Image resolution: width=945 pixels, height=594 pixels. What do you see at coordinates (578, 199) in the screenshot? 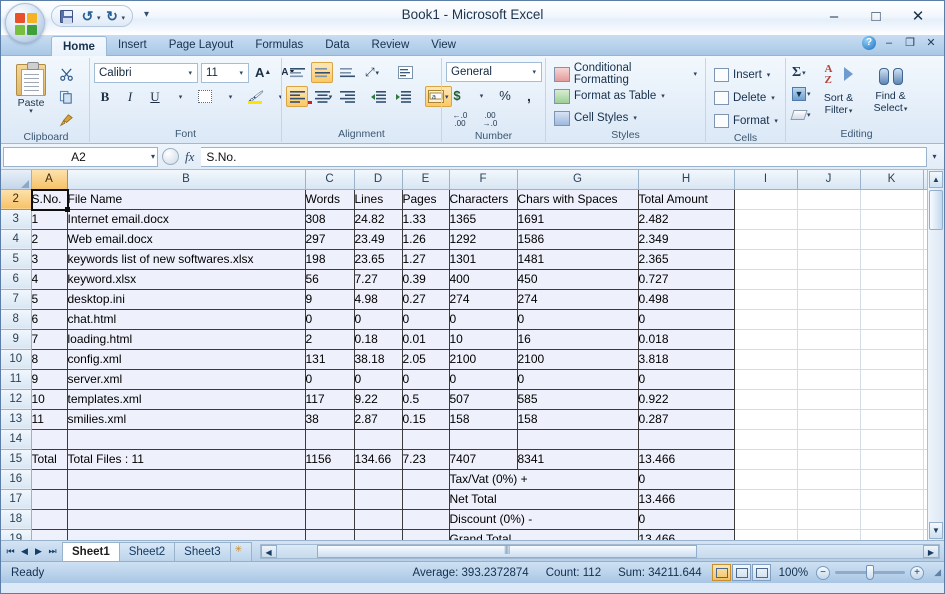
I see `cell-g2: Chars with Spaces` at bounding box center [578, 199].